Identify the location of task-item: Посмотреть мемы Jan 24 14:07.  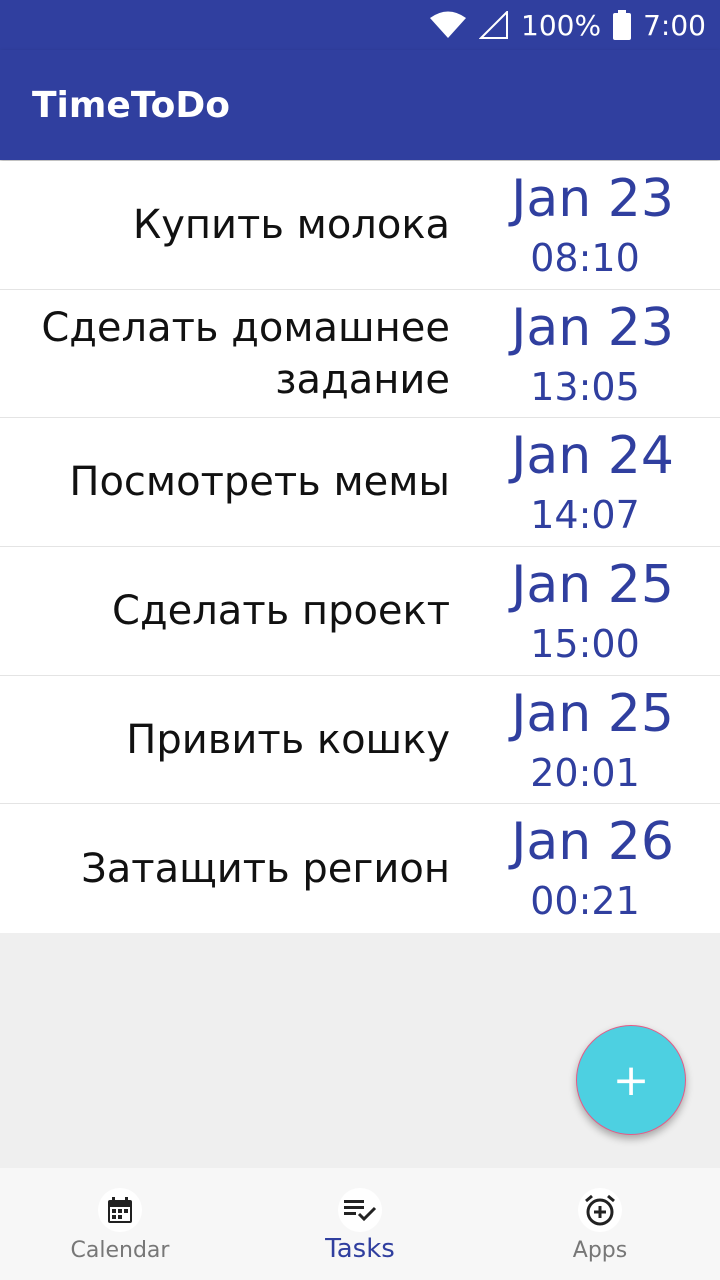
(360, 483).